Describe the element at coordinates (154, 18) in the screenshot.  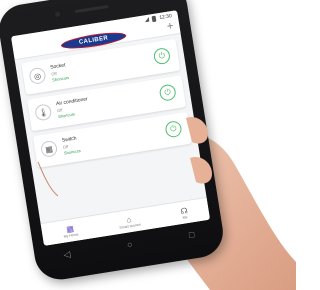
I see `battery-icon` at that location.